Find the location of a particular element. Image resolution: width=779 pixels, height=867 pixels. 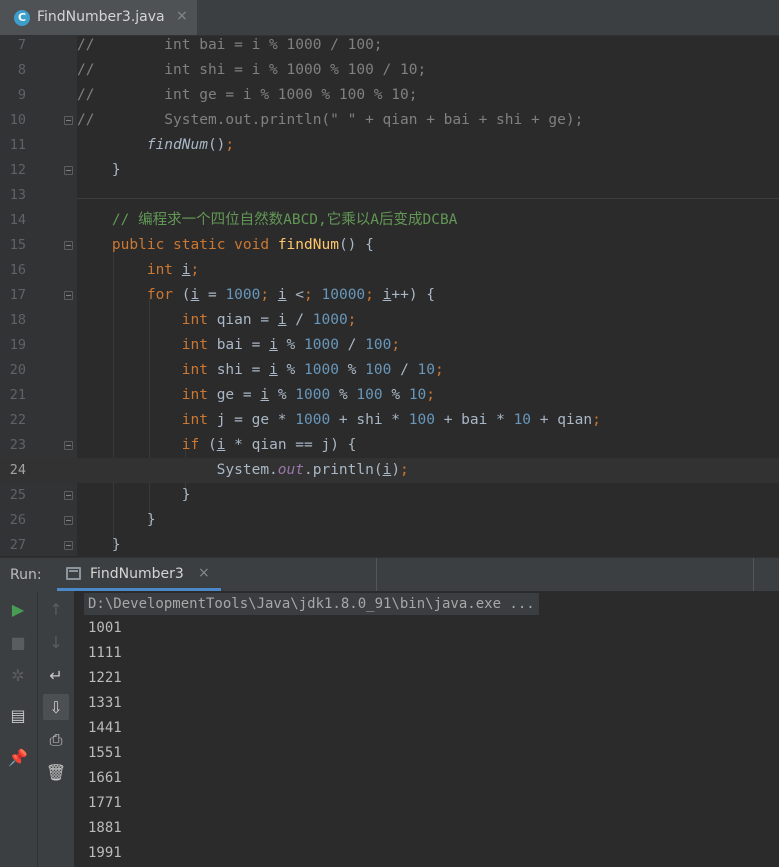

scroll-to-end-icon: ⇩ is located at coordinates (56, 707).